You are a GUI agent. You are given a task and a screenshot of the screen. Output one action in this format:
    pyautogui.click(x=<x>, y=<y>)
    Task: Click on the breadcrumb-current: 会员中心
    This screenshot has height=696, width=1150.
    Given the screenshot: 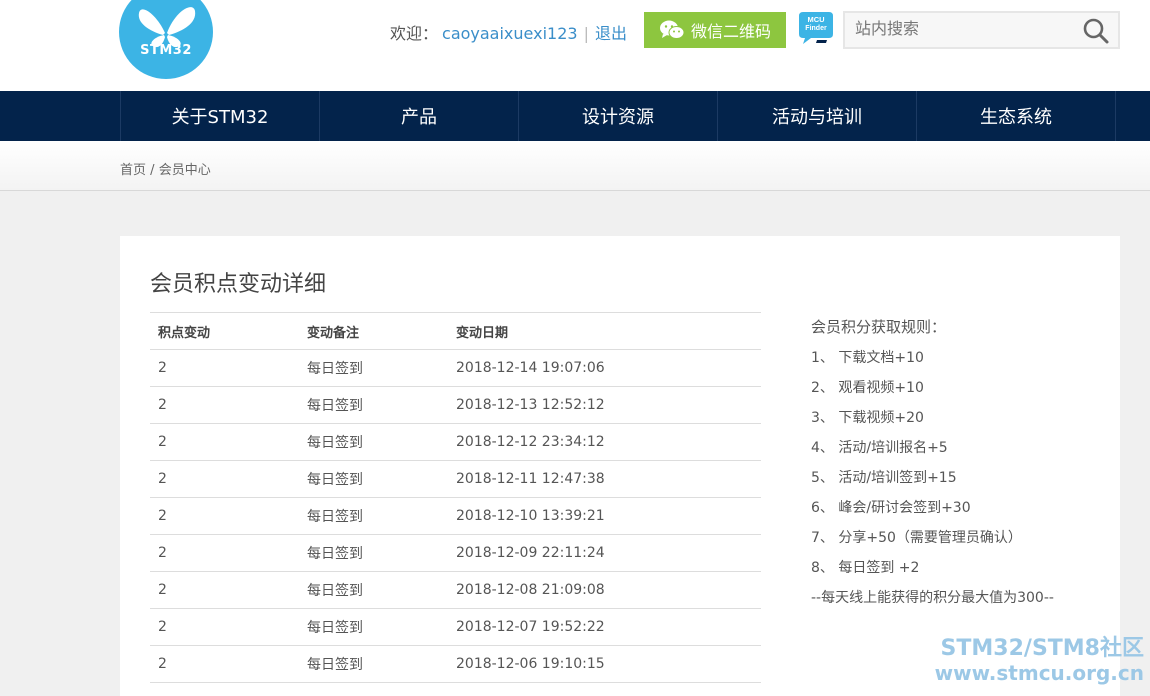 What is the action you would take?
    pyautogui.click(x=184, y=170)
    